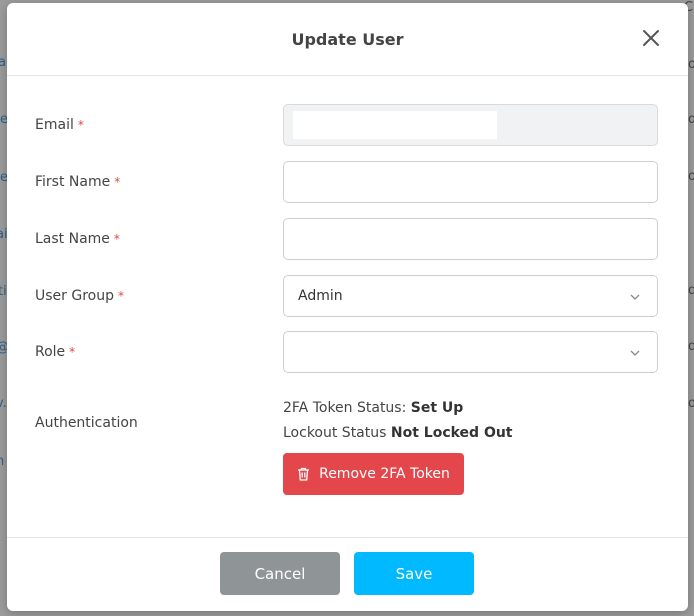 The width and height of the screenshot is (694, 616). Describe the element at coordinates (470, 239) in the screenshot. I see `last-name-field` at that location.